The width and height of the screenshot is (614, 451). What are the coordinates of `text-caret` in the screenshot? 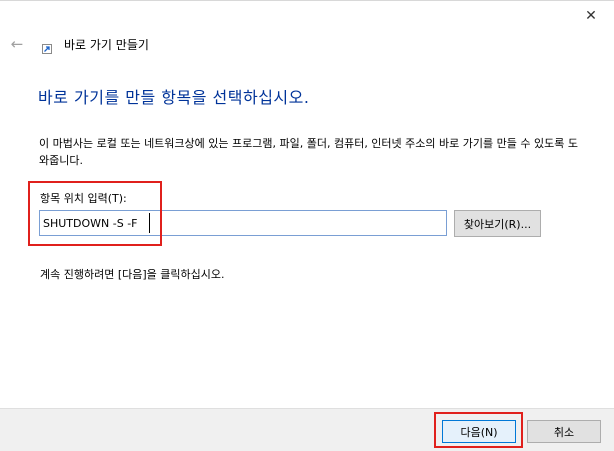 It's located at (149, 223).